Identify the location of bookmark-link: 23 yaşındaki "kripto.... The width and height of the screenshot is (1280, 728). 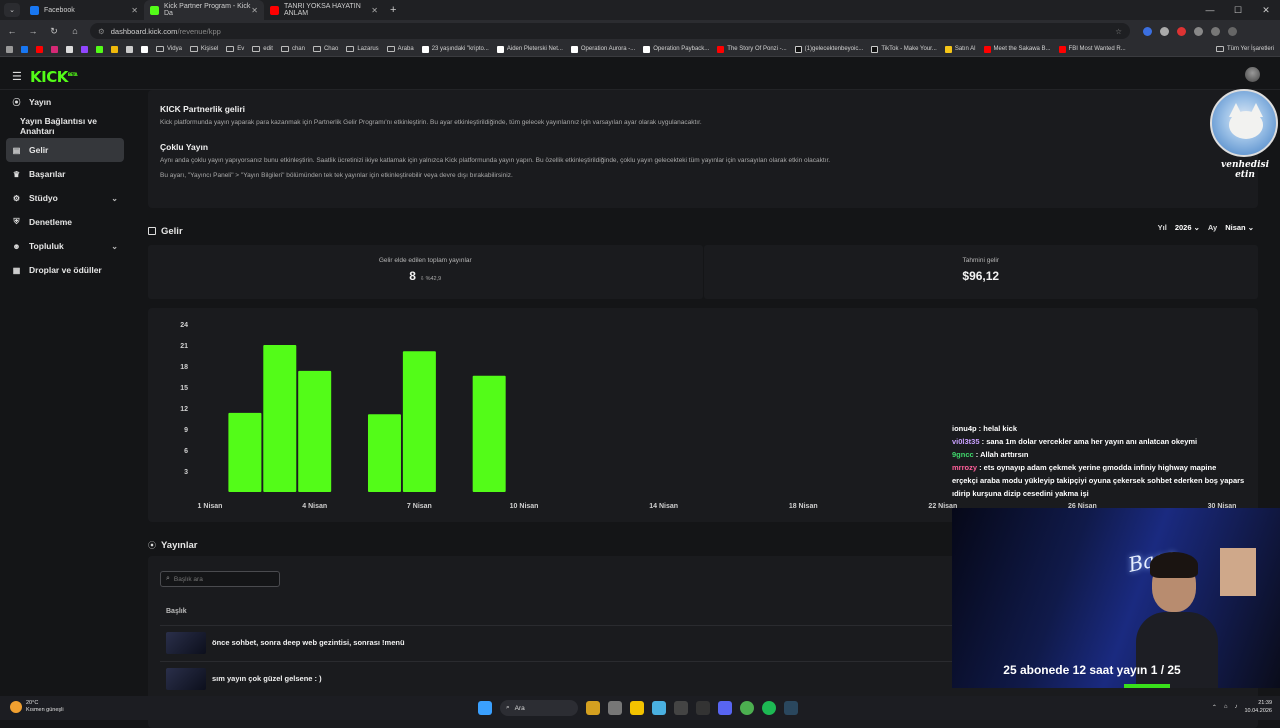
(455, 49).